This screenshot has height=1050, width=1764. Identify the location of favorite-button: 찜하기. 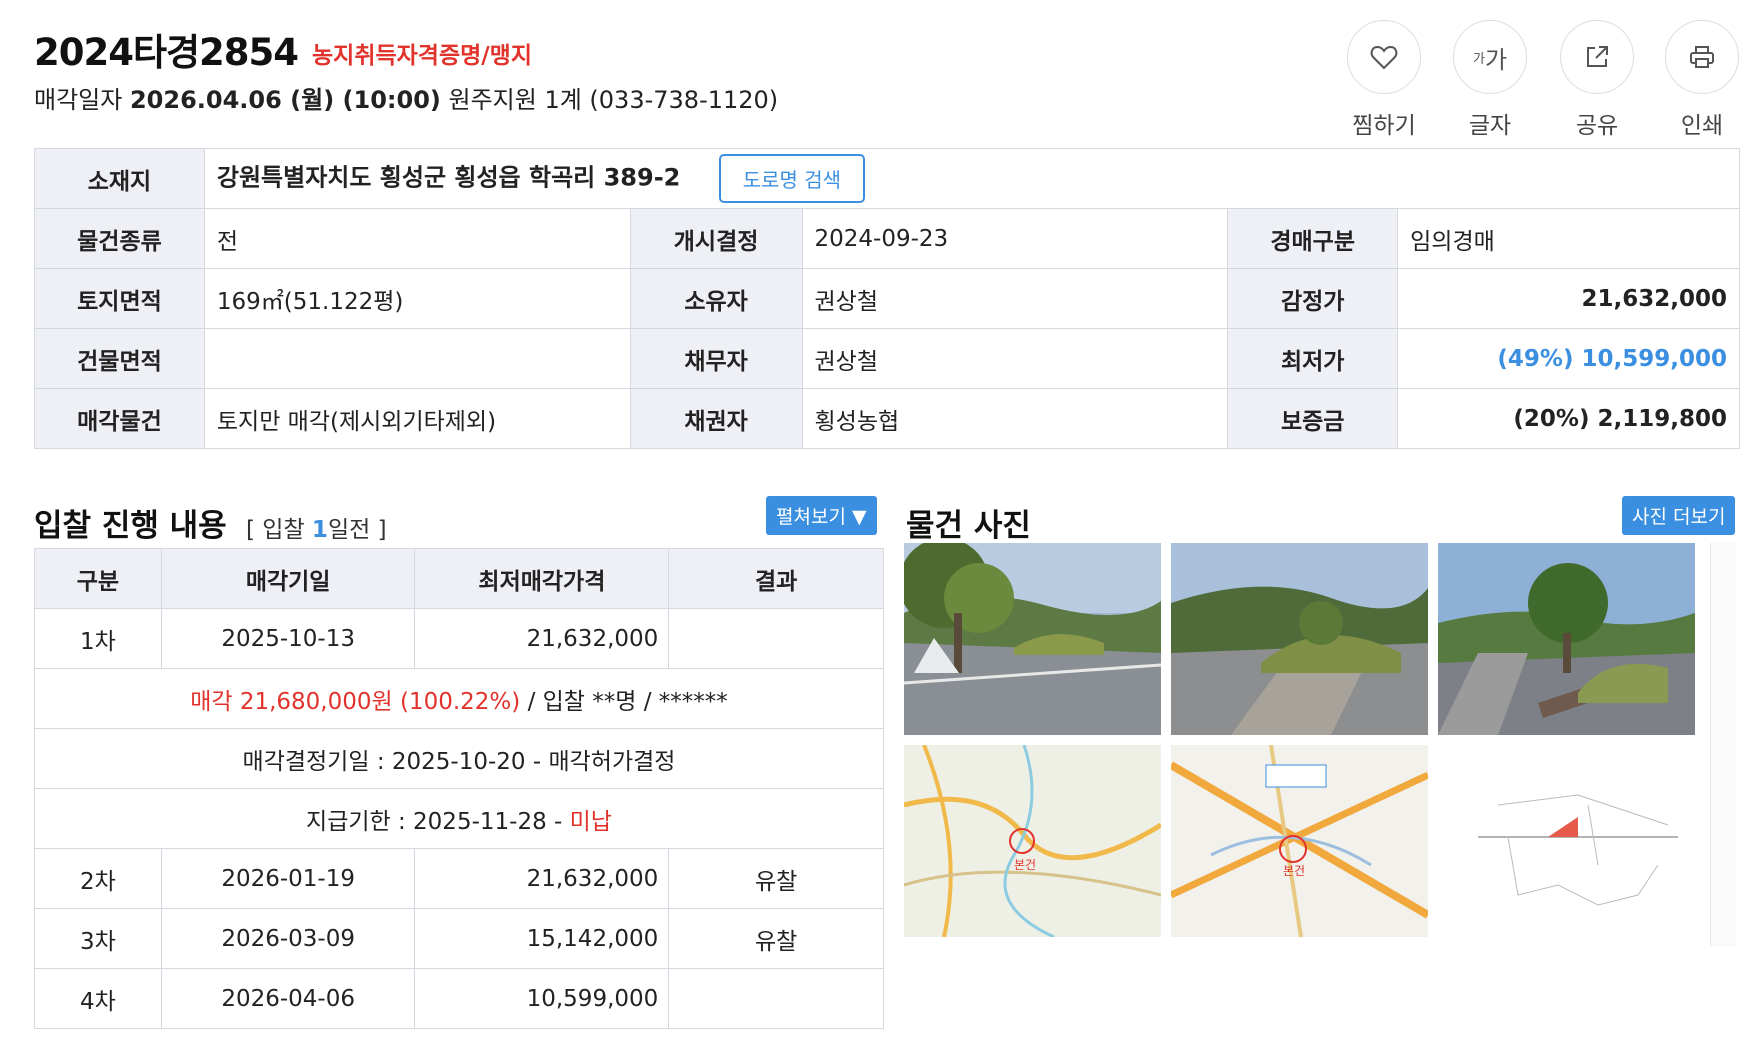
(1384, 80).